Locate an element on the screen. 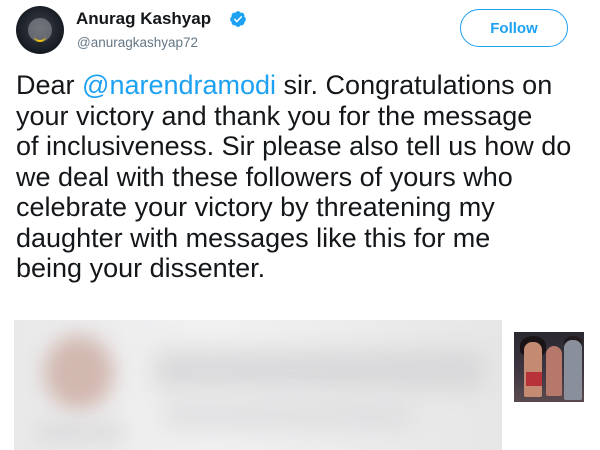  tweet-line: celebrate your victory by threatening my is located at coordinates (255, 207).